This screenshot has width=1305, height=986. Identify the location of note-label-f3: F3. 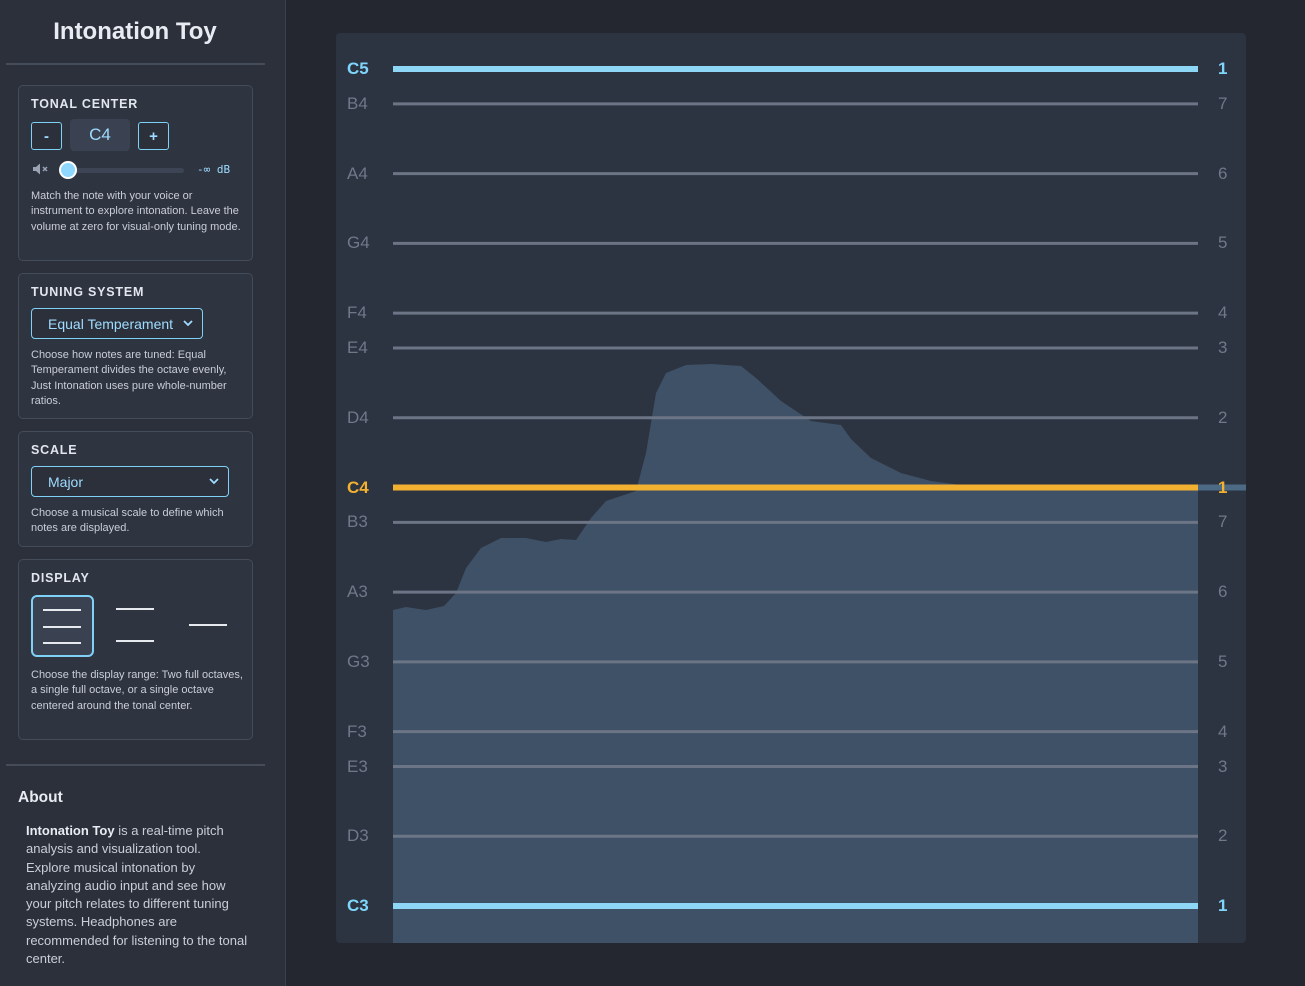
(357, 731).